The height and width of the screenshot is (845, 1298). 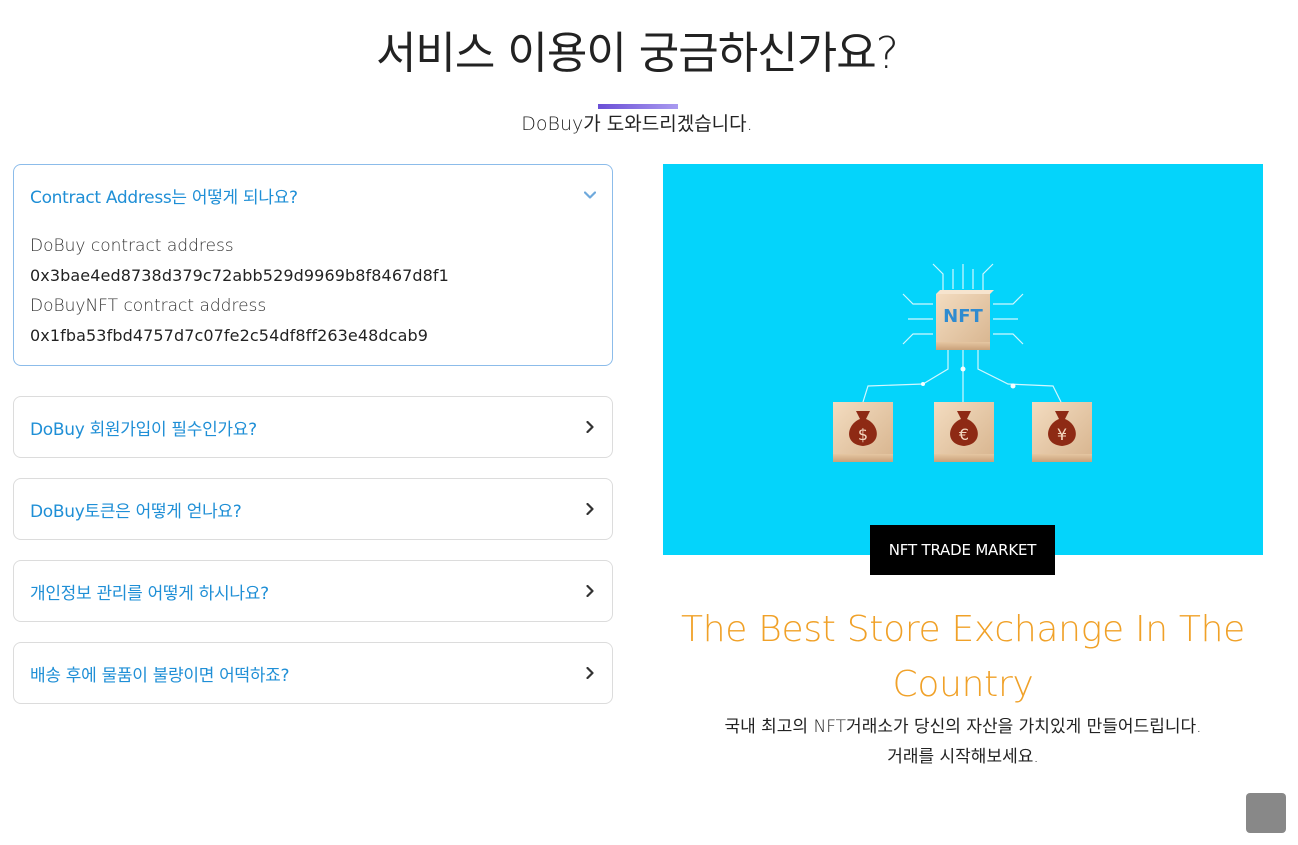 What do you see at coordinates (638, 106) in the screenshot?
I see `title-underline` at bounding box center [638, 106].